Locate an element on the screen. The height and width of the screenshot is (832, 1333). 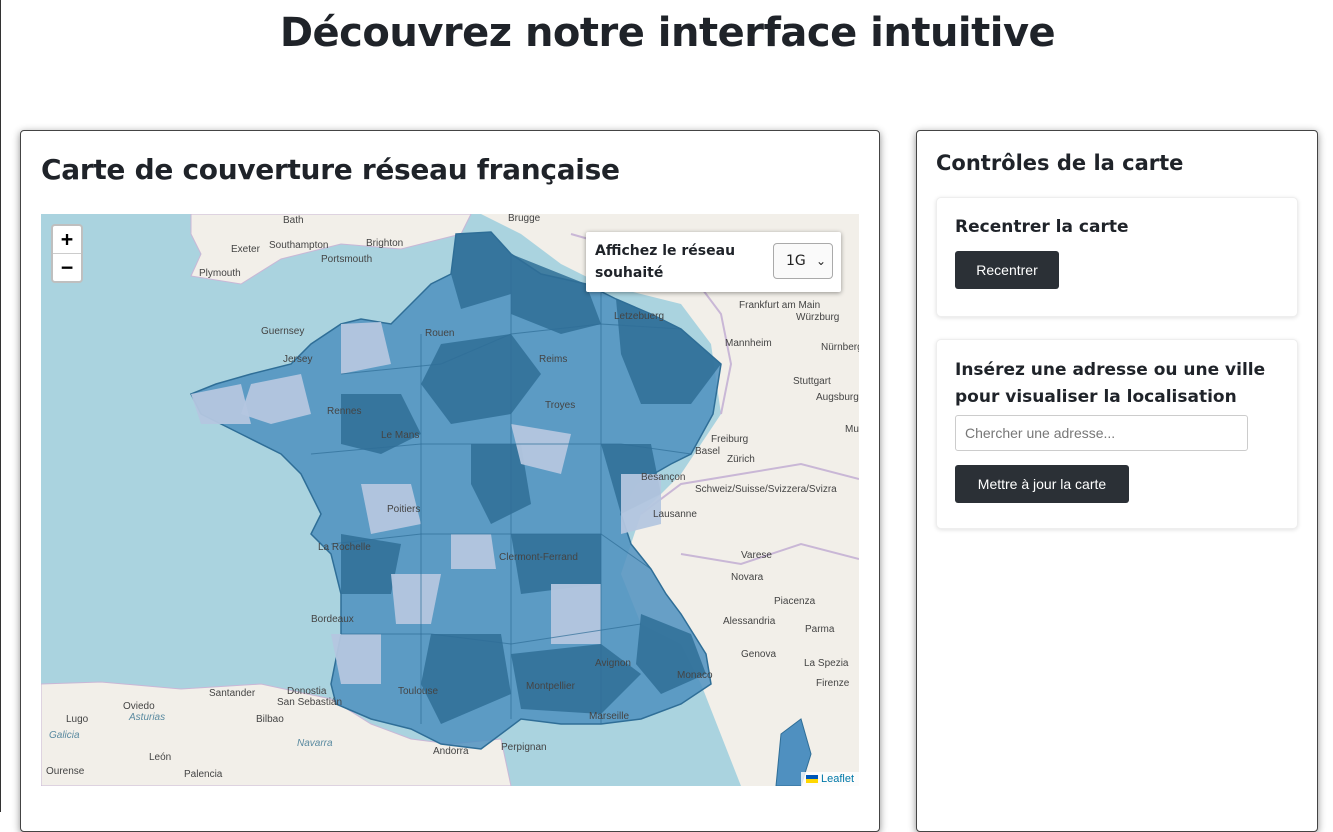
place-label: Brighton is located at coordinates (385, 243).